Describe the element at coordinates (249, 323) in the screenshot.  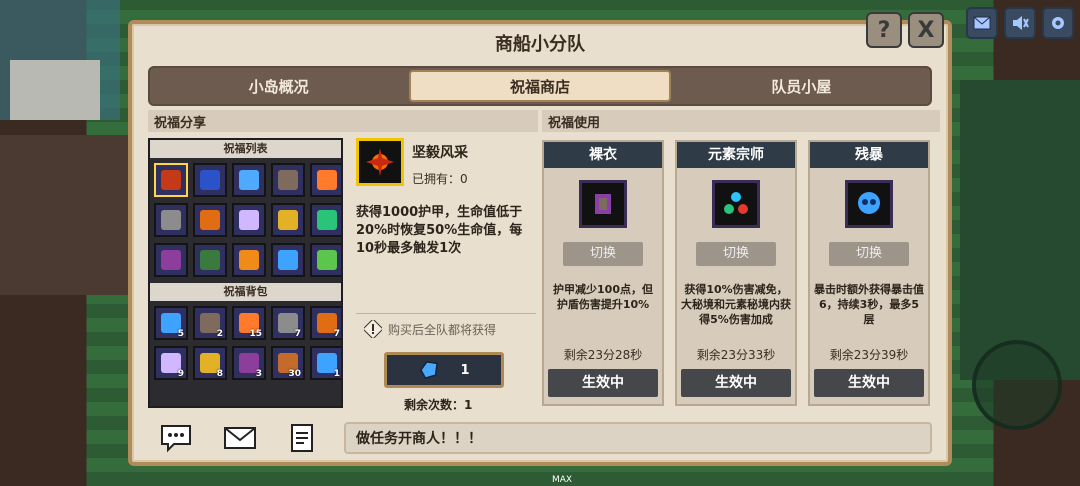
I see `bag-item-slot: 15` at that location.